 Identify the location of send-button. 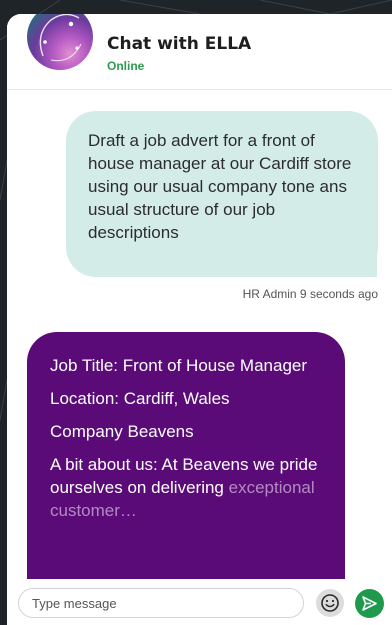
(369, 603).